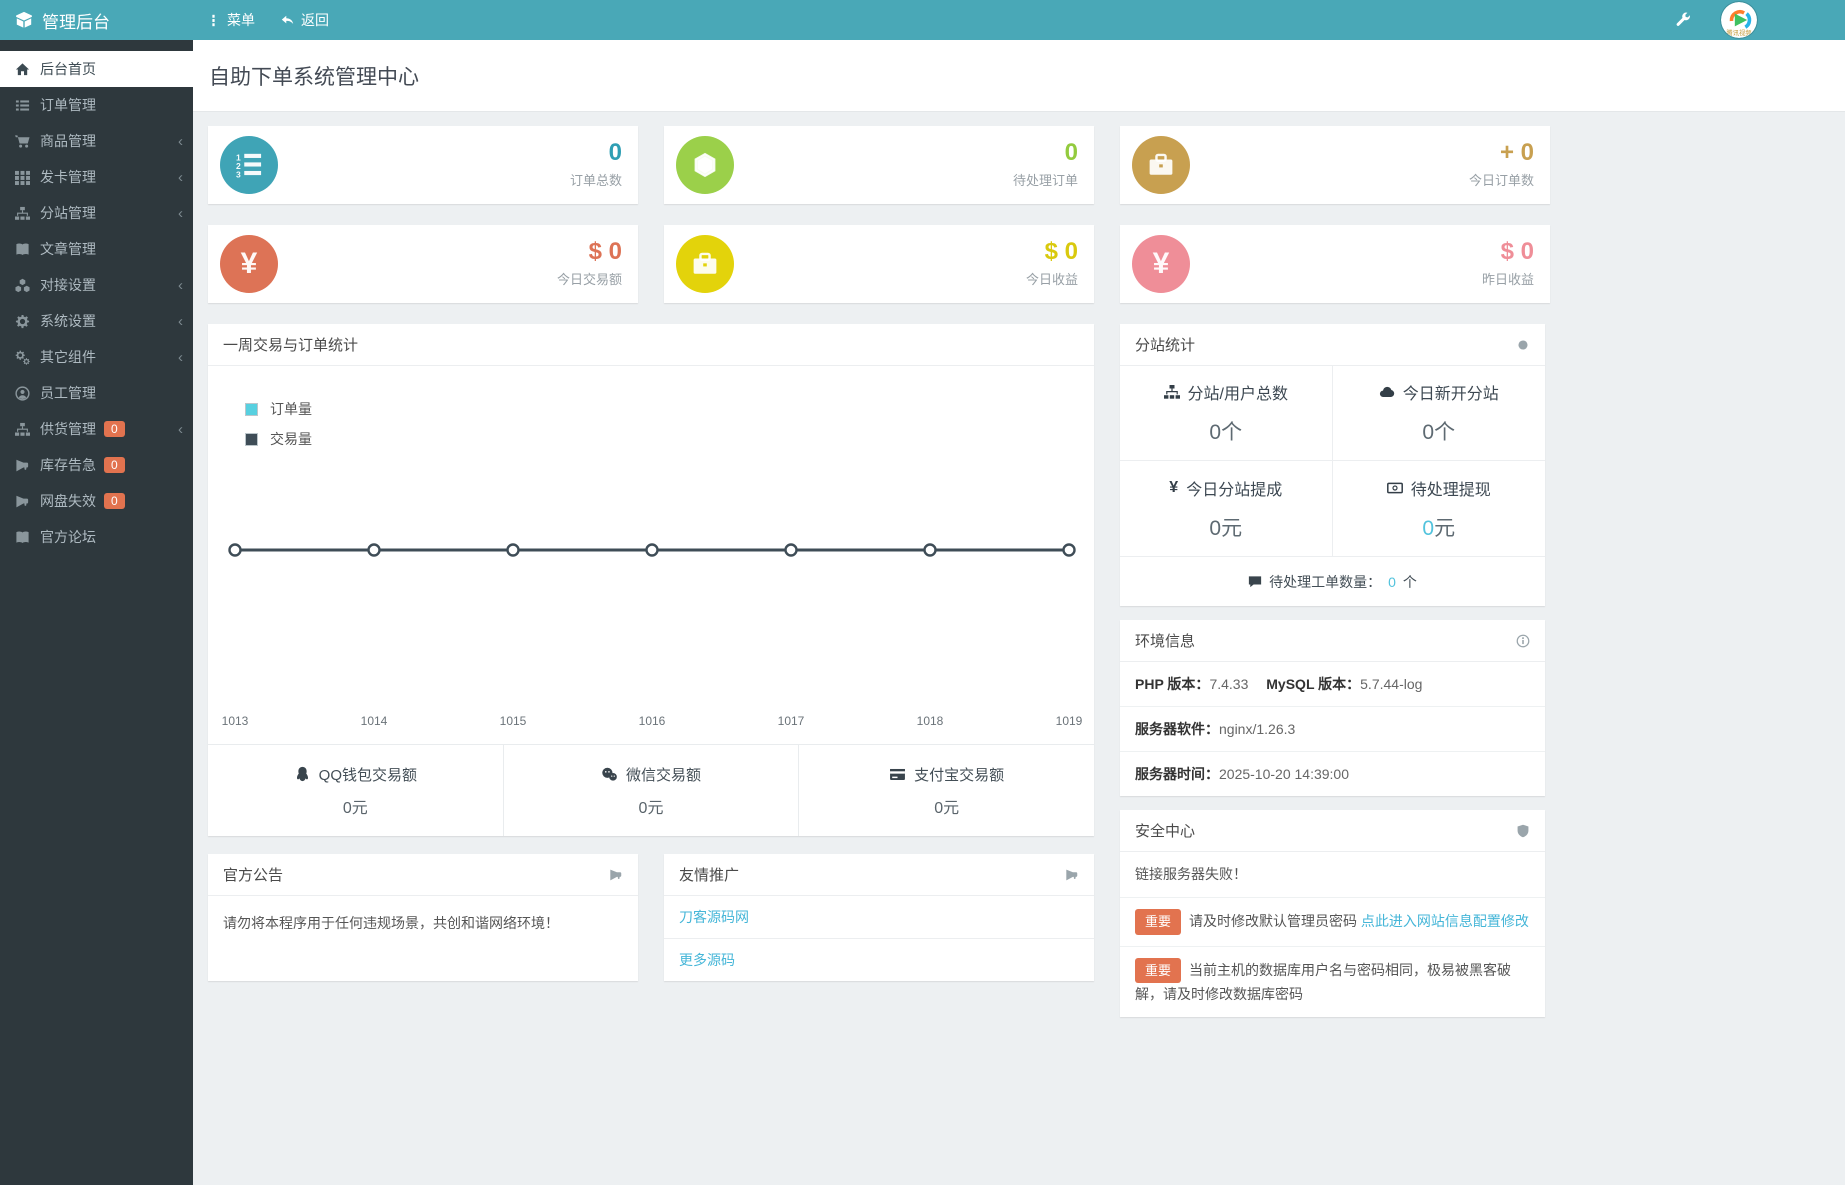 The image size is (1845, 1185). What do you see at coordinates (1325, 581) in the screenshot?
I see `tickets-label: 待处理工单数量：` at bounding box center [1325, 581].